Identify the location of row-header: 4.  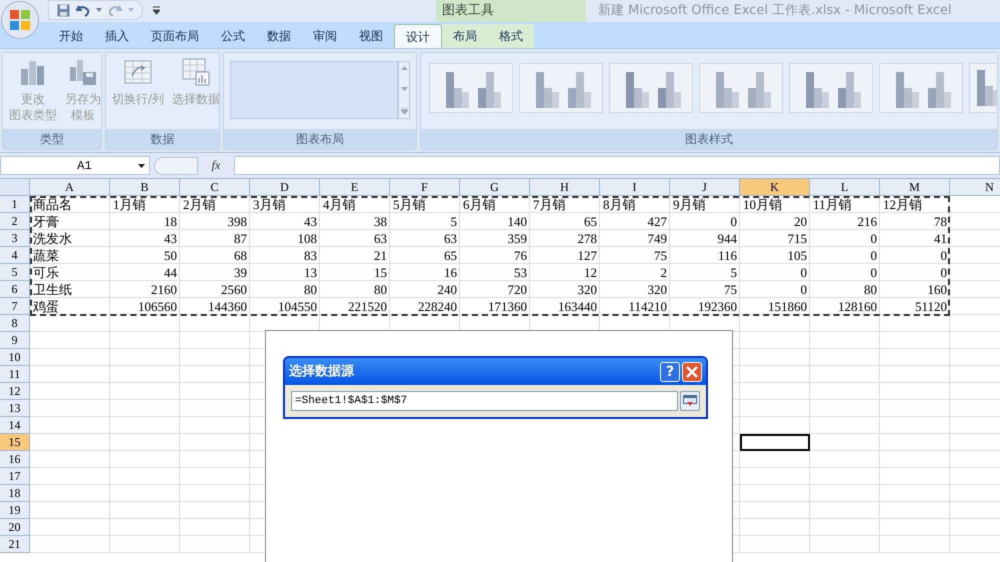
(15, 255).